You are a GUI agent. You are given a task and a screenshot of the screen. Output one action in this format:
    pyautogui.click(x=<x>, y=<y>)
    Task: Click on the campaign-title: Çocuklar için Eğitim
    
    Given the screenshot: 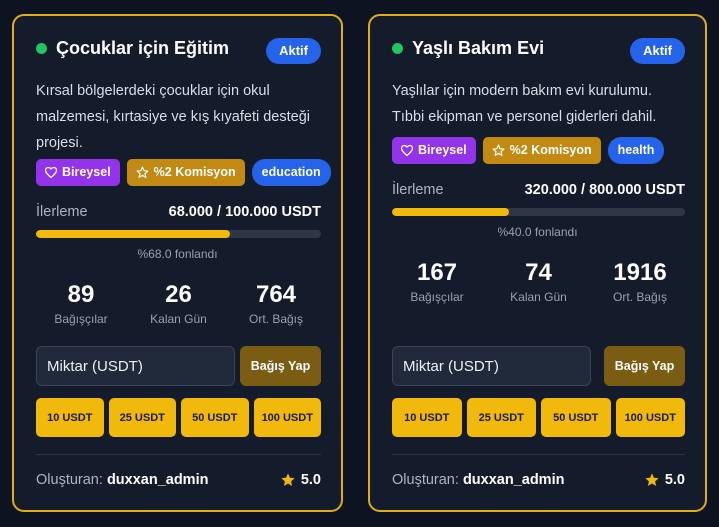 What is the action you would take?
    pyautogui.click(x=143, y=48)
    